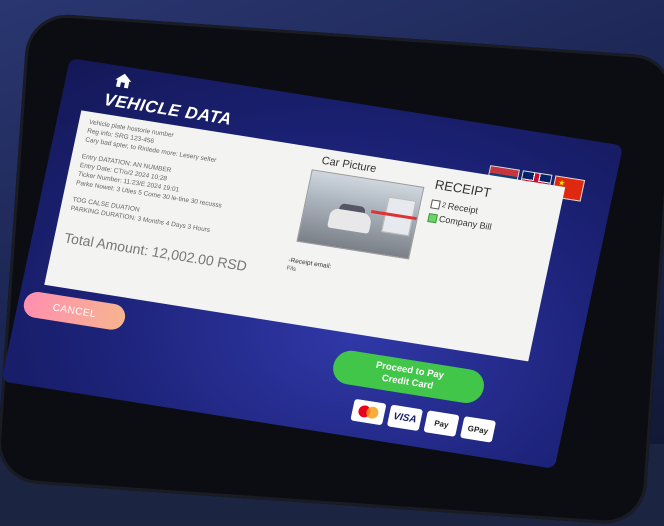 This screenshot has width=664, height=526. What do you see at coordinates (74, 311) in the screenshot?
I see `cancel-button: CANCEL` at bounding box center [74, 311].